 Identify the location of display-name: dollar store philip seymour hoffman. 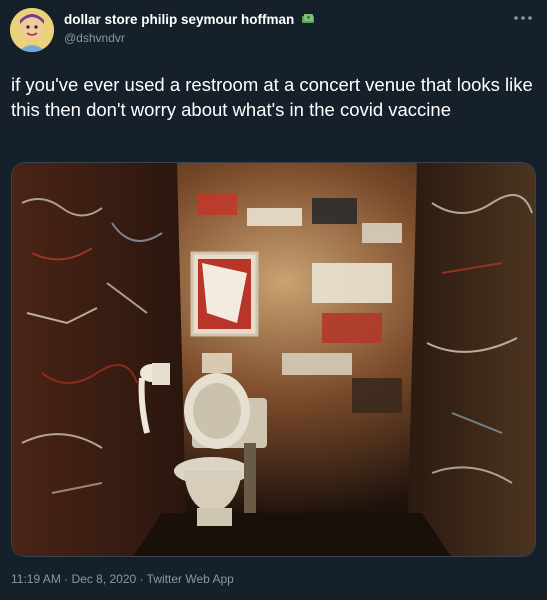
(189, 19).